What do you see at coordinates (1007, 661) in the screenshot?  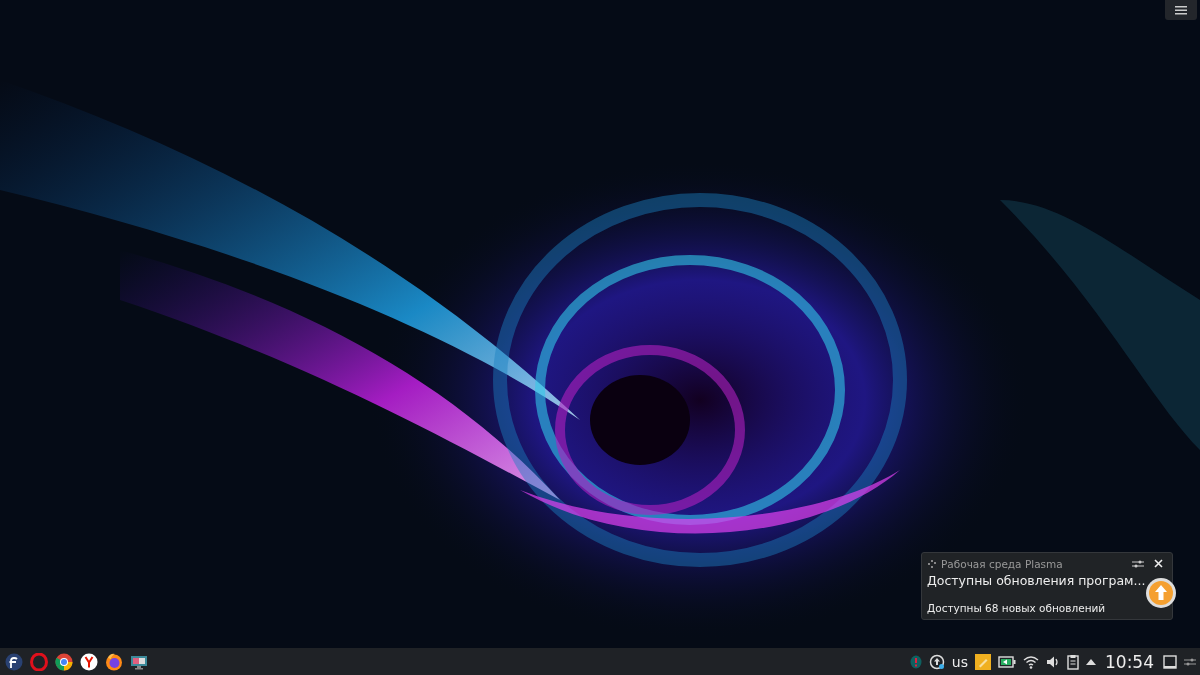 I see `battery-icon` at bounding box center [1007, 661].